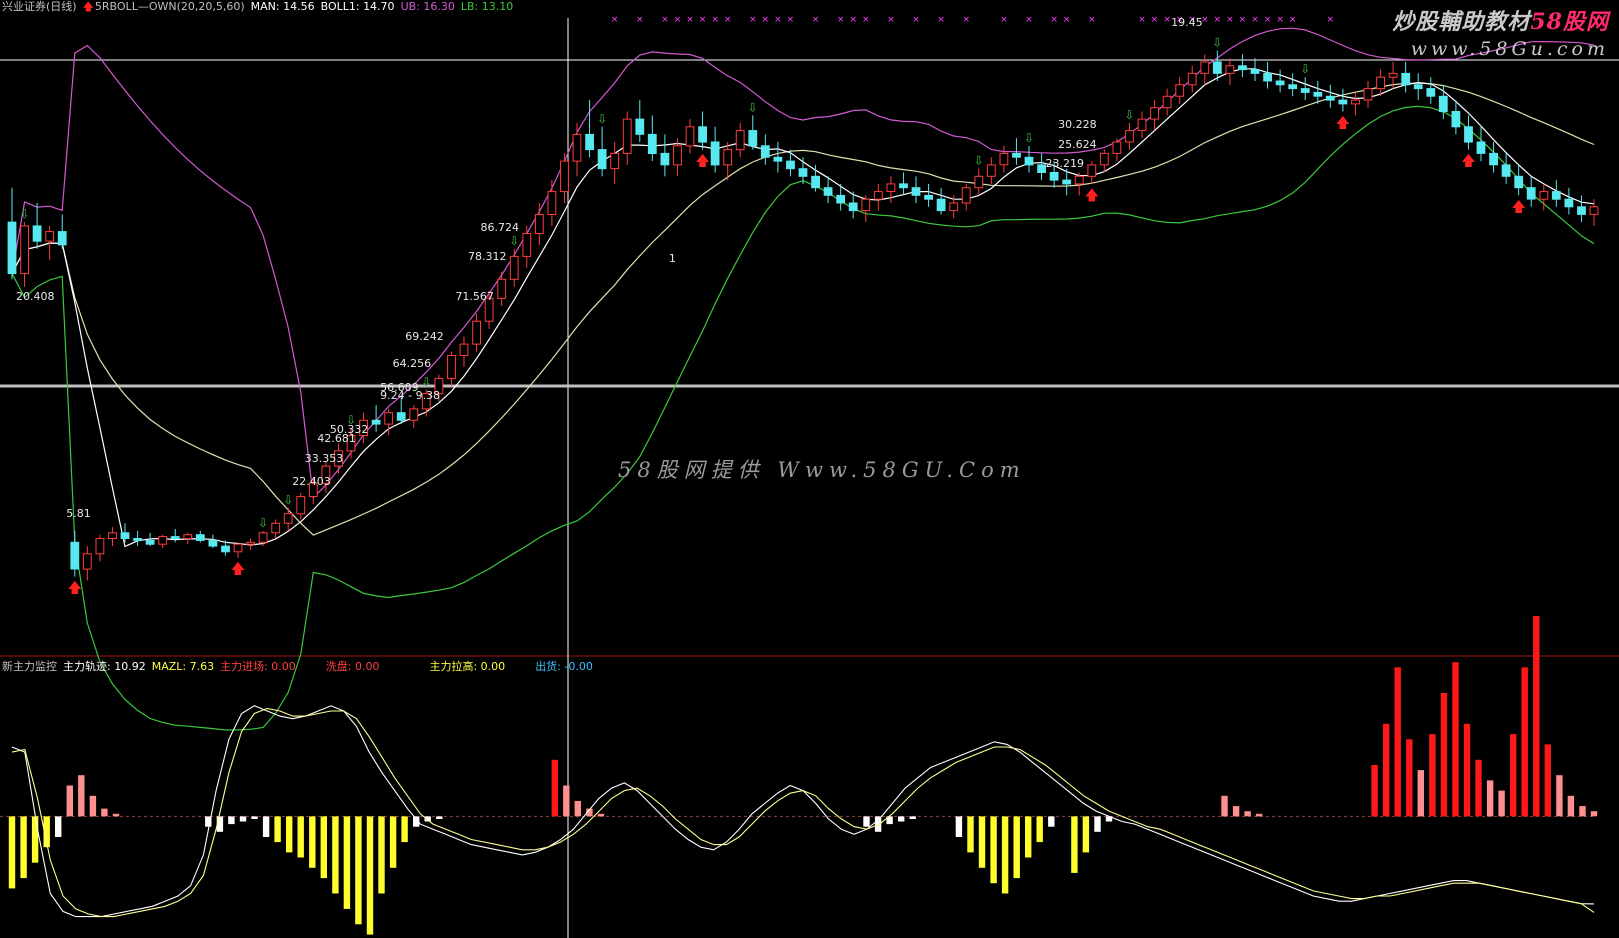 This screenshot has height=938, width=1619. I want to click on ub-value: UB: 16.30, so click(427, 6).